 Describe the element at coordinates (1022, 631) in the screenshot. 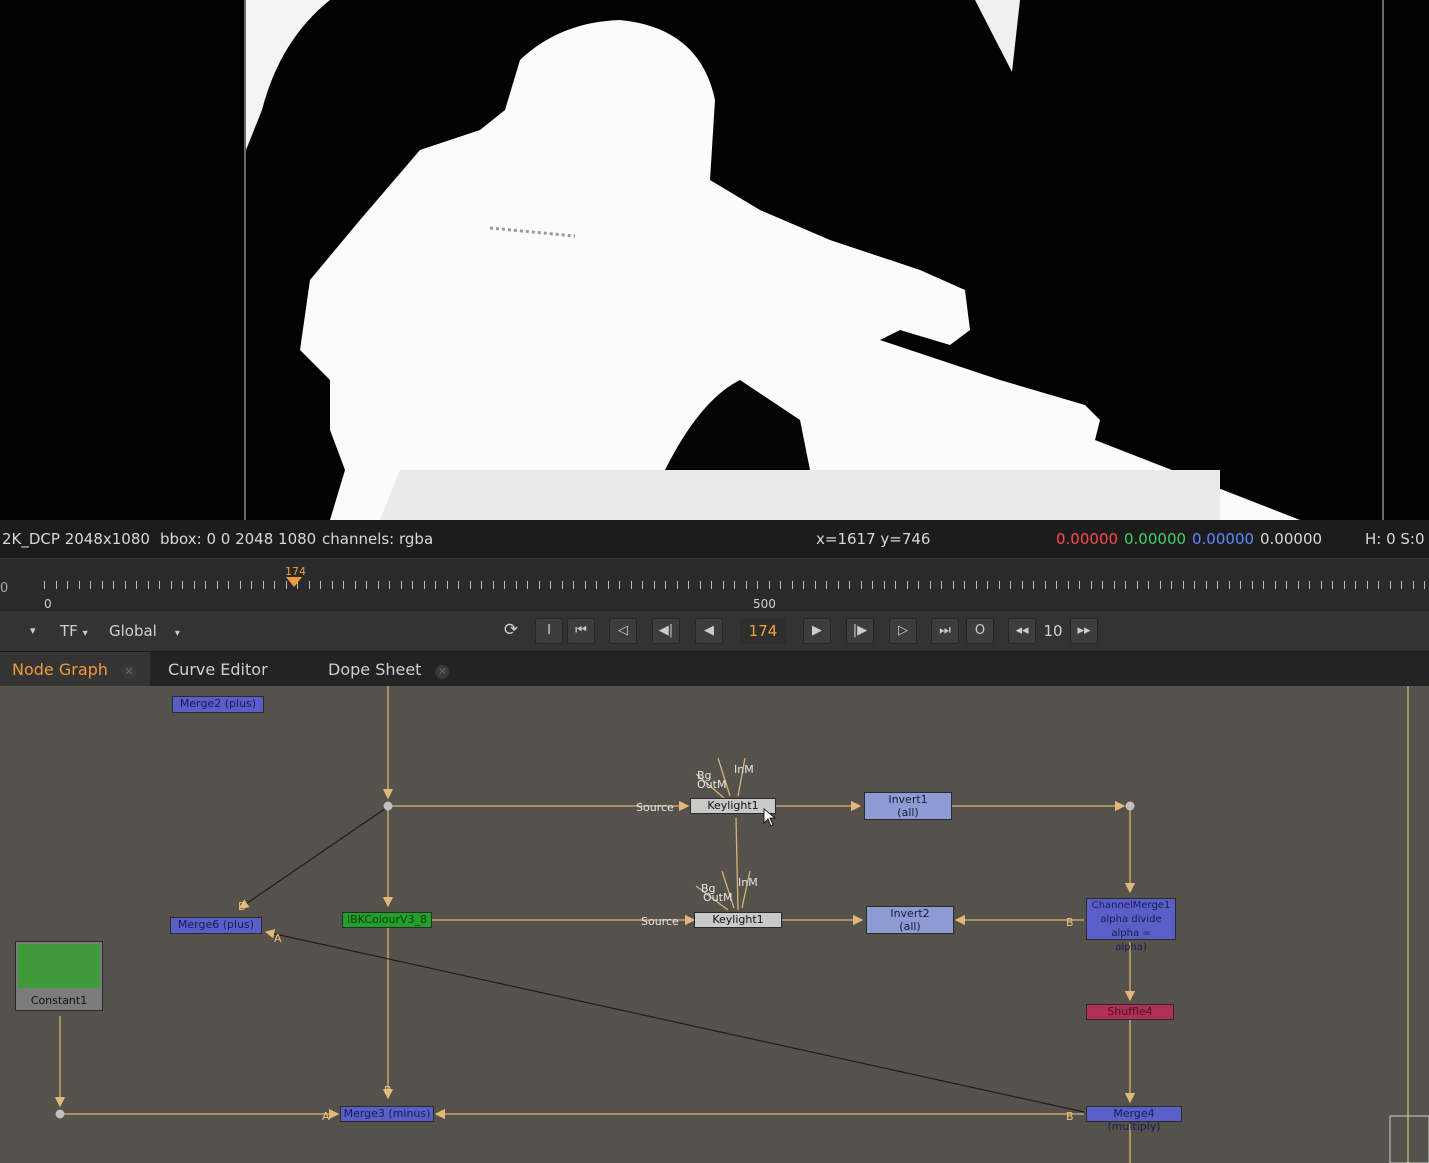

I see `step-back-increment-icon: ◂◂` at that location.